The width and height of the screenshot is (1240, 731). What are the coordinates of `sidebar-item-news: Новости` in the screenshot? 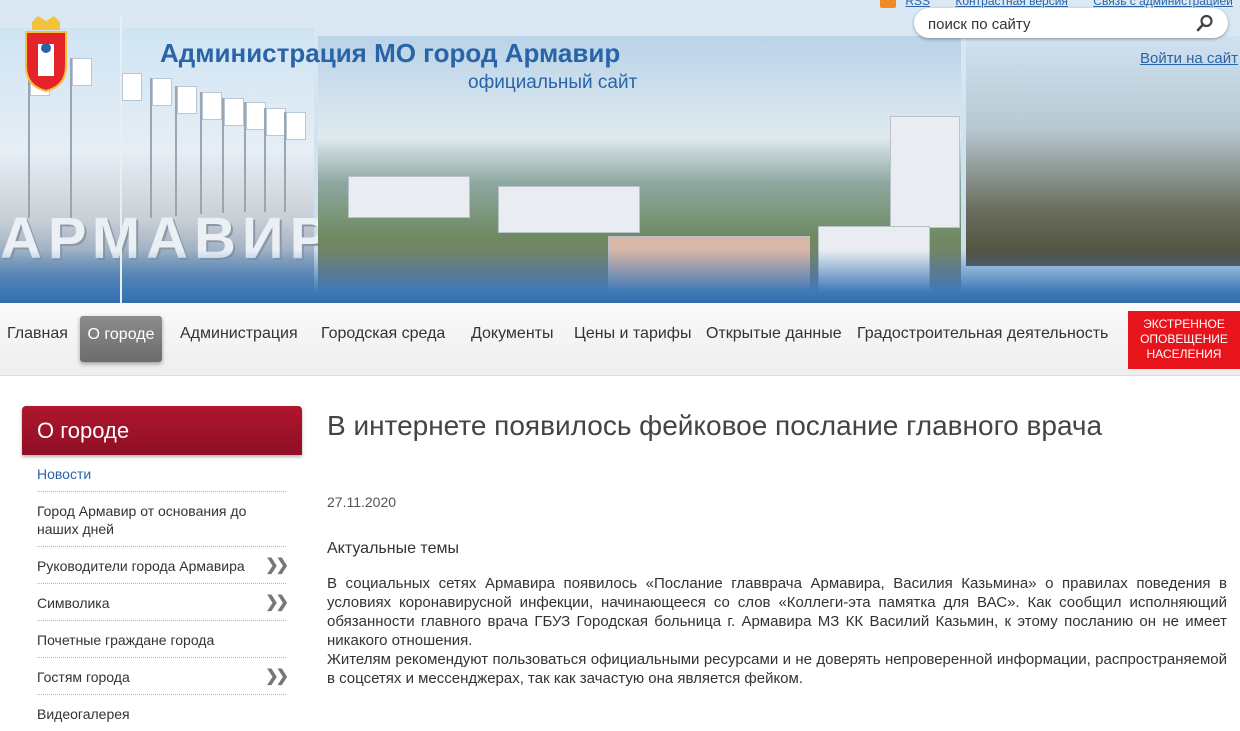 It's located at (161, 473).